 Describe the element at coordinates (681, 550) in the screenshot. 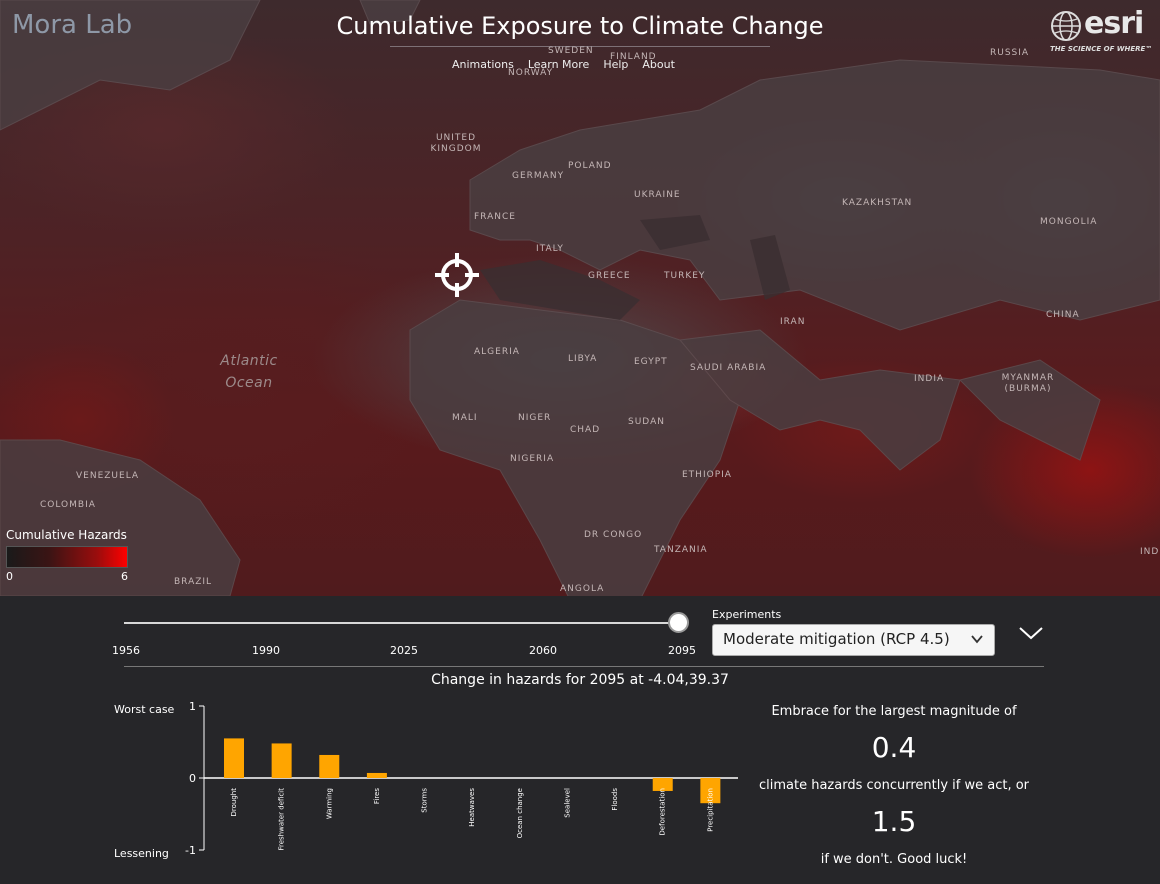

I see `country-label: TANZANIA` at that location.